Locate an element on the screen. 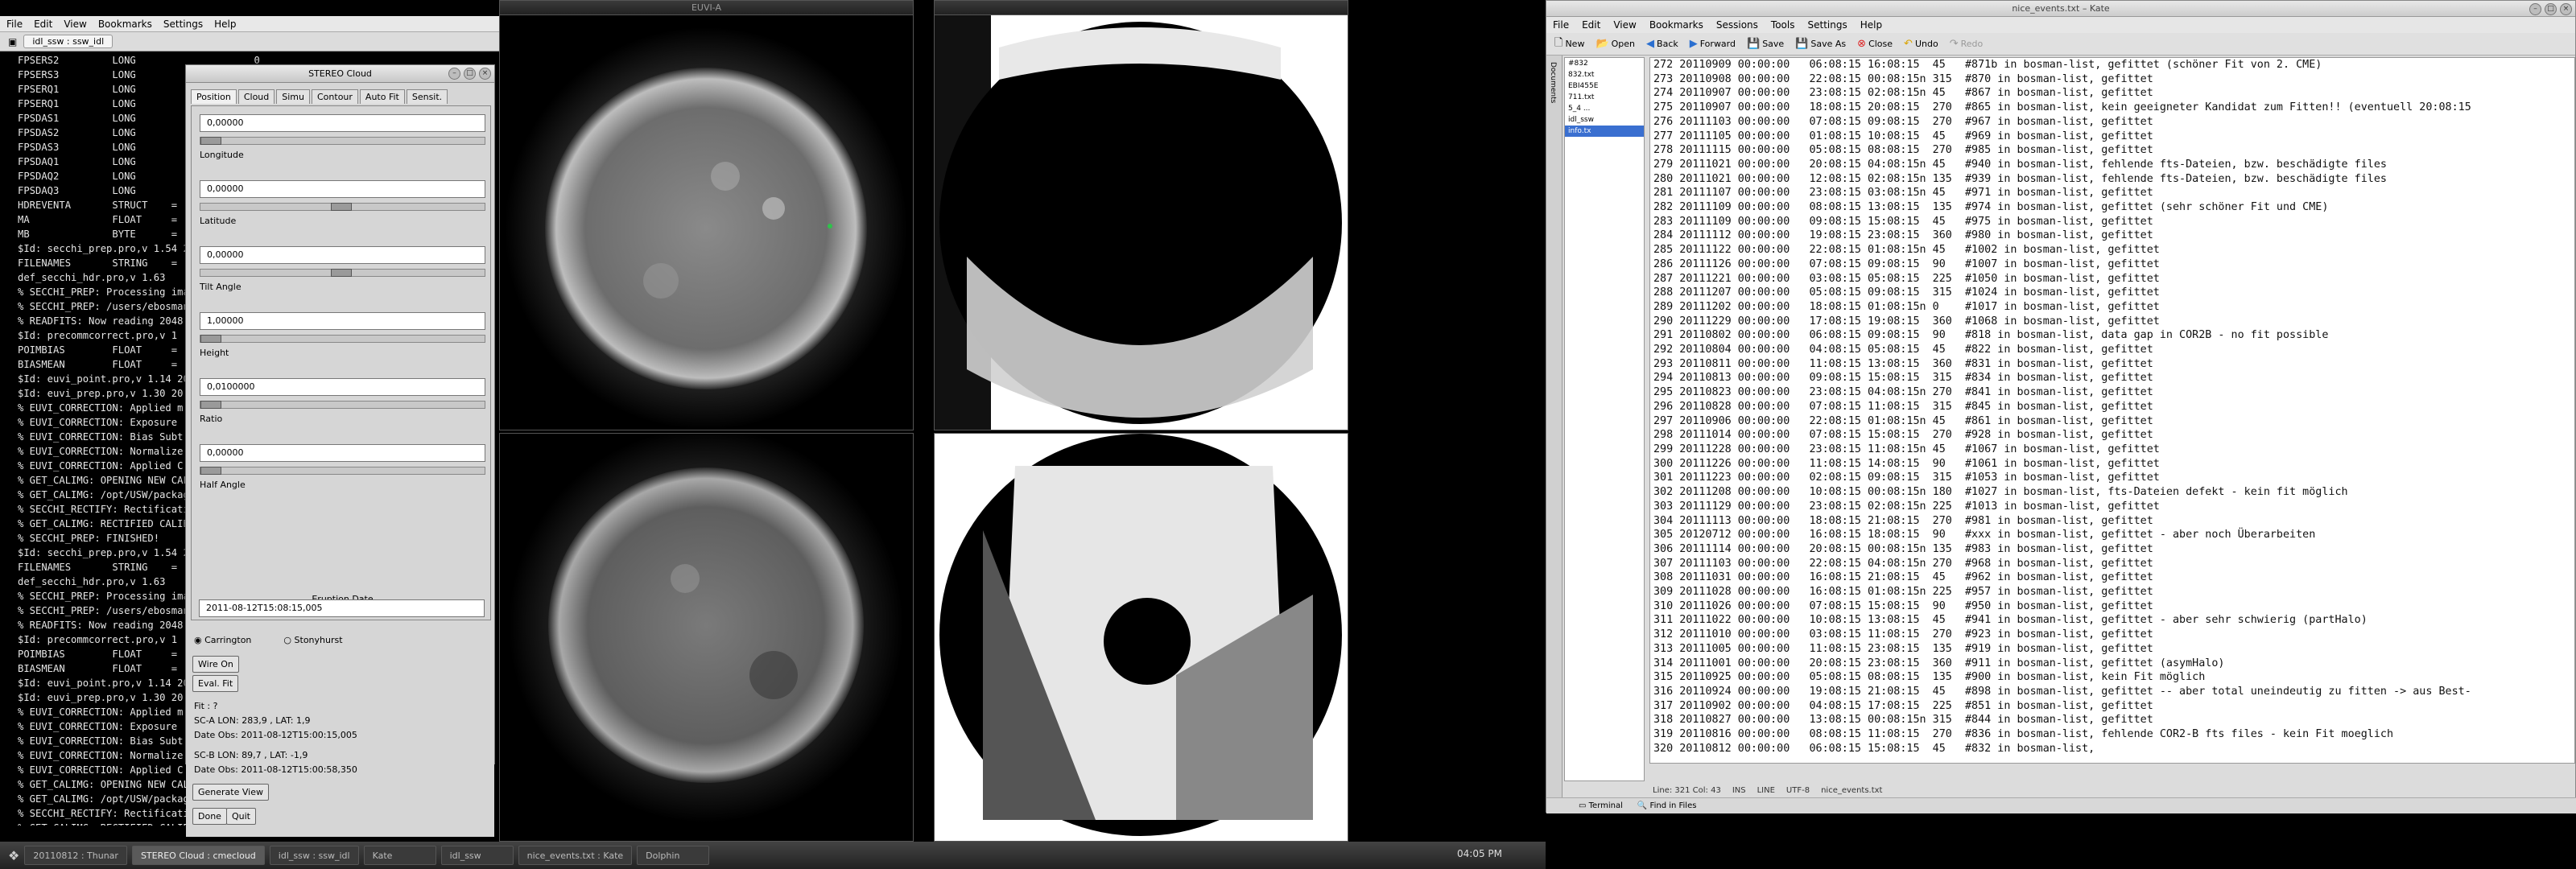 Image resolution: width=2576 pixels, height=869 pixels. param-value-field: 0,0100000 is located at coordinates (342, 387).